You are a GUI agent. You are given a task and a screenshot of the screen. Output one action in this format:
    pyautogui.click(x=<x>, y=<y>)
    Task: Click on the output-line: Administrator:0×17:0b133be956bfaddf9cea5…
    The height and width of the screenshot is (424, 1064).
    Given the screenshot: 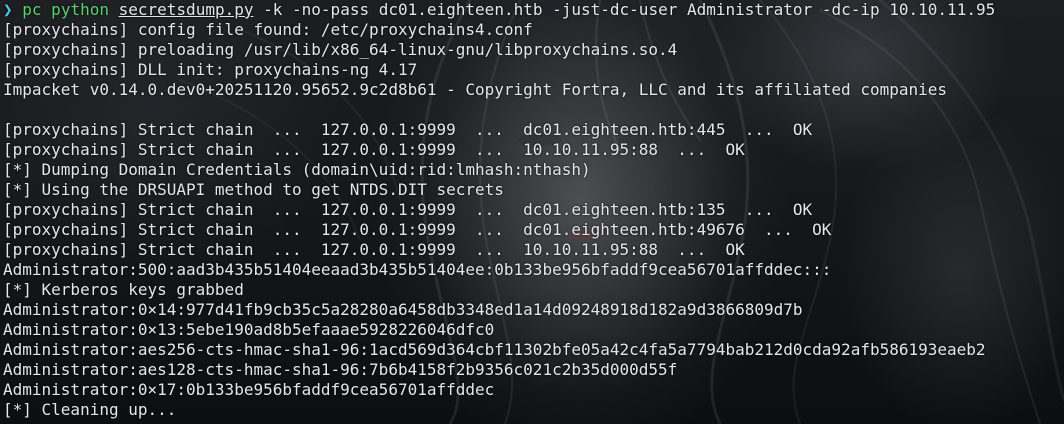 What is the action you would take?
    pyautogui.click(x=249, y=389)
    